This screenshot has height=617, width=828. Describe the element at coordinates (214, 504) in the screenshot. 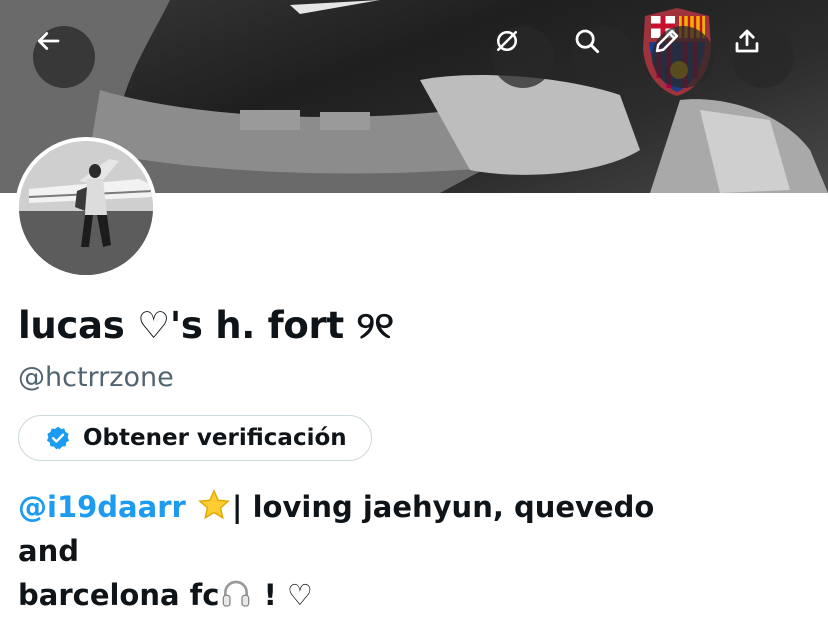

I see `star-emoji-icon` at that location.